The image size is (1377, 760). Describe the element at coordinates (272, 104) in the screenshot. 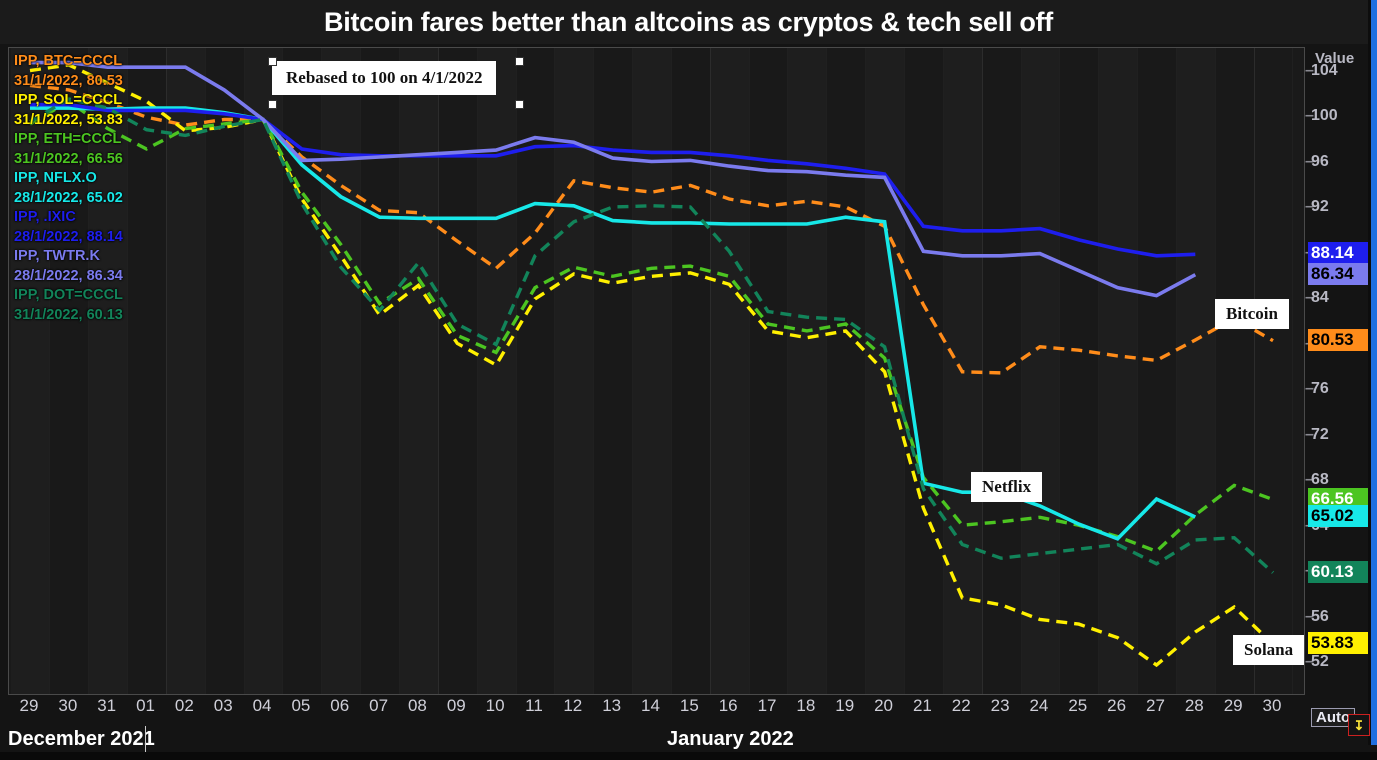

I see `annotation-handle-bl` at that location.